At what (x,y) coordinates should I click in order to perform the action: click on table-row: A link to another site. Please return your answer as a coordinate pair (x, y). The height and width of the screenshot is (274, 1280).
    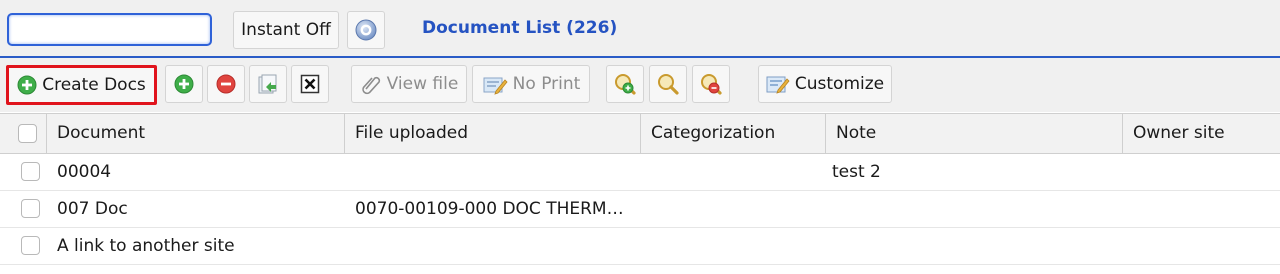
    Looking at the image, I should click on (640, 246).